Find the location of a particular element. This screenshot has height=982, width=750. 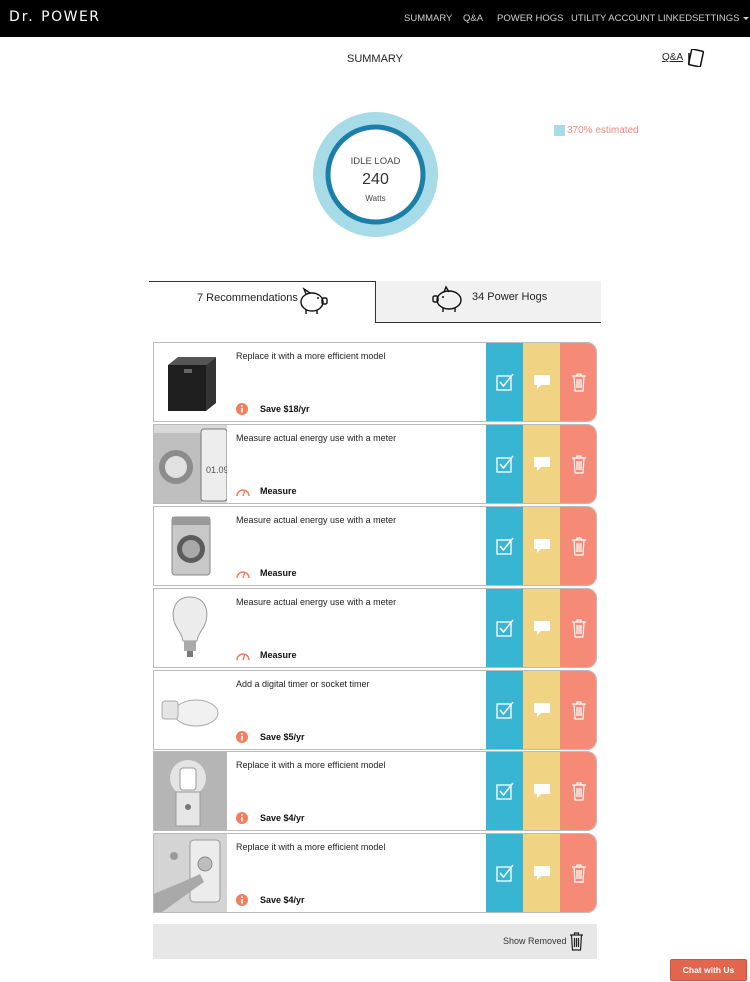

legend-label: 370% estimated is located at coordinates (603, 130).